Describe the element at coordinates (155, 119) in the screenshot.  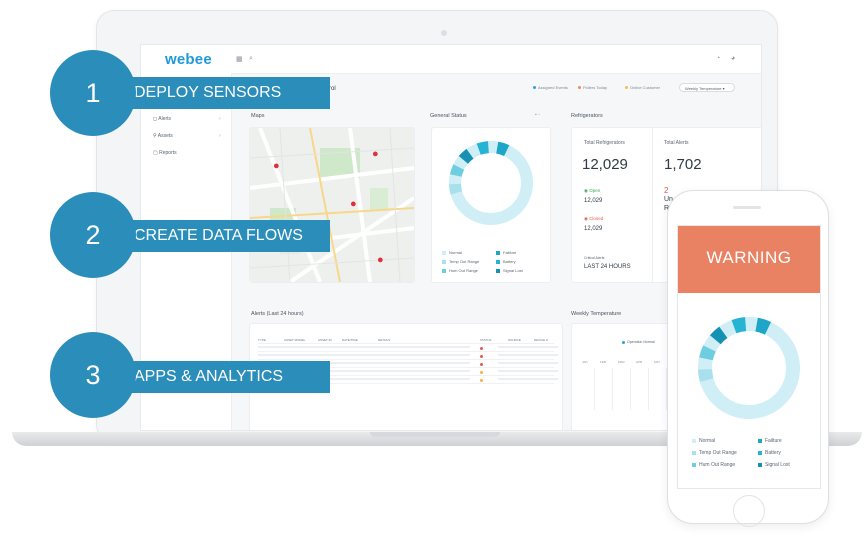
I see `bell-icon: ◻` at that location.